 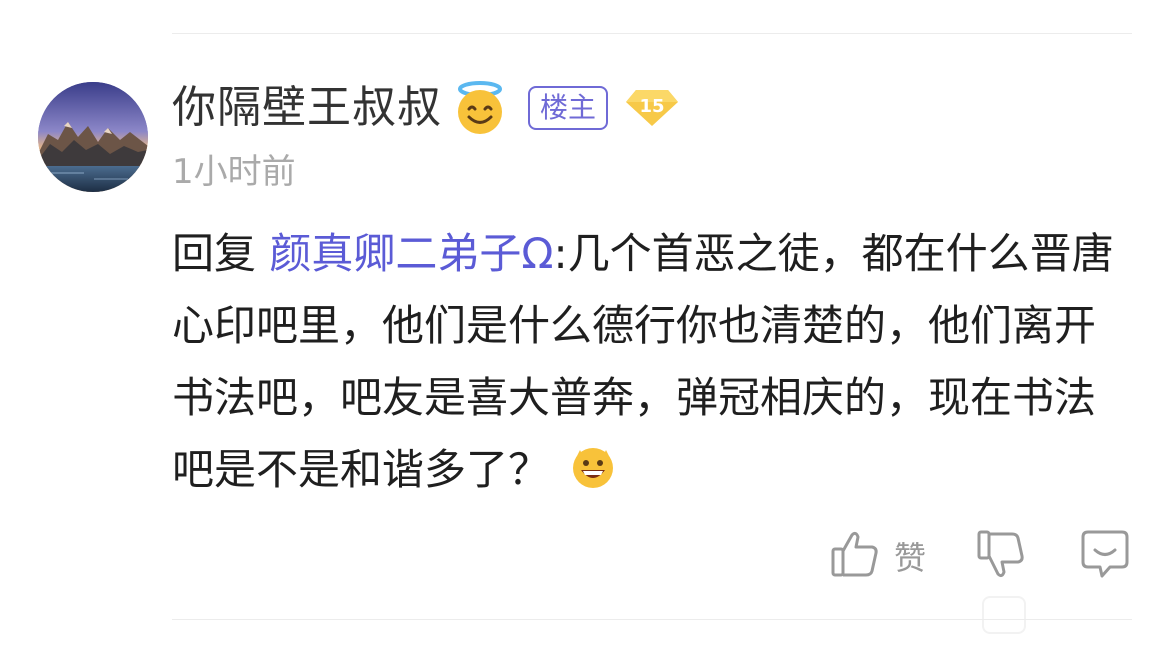 What do you see at coordinates (411, 253) in the screenshot?
I see `reply-target-user: 颜真卿二弟子Ω` at bounding box center [411, 253].